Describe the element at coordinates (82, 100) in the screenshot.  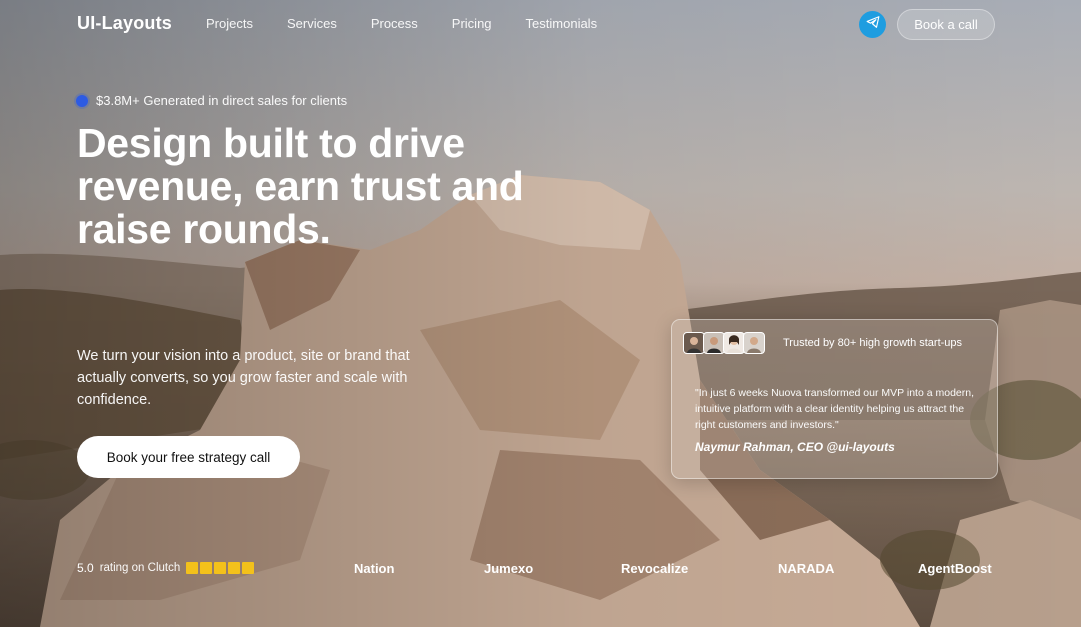
I see `blue-dot-icon` at that location.